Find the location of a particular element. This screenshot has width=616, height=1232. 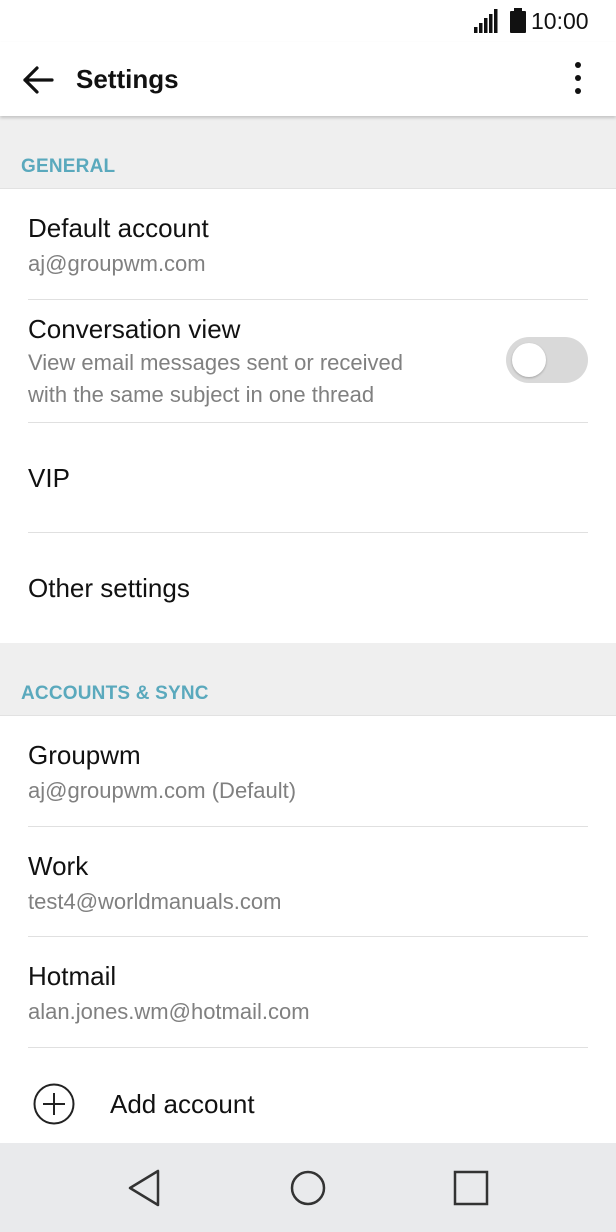

navigation-bar is located at coordinates (308, 1187).